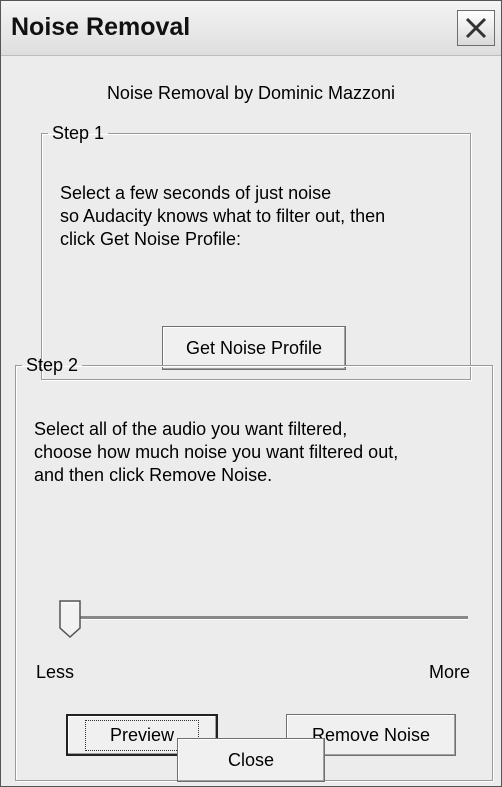 The height and width of the screenshot is (787, 502). I want to click on close-window-button, so click(476, 28).